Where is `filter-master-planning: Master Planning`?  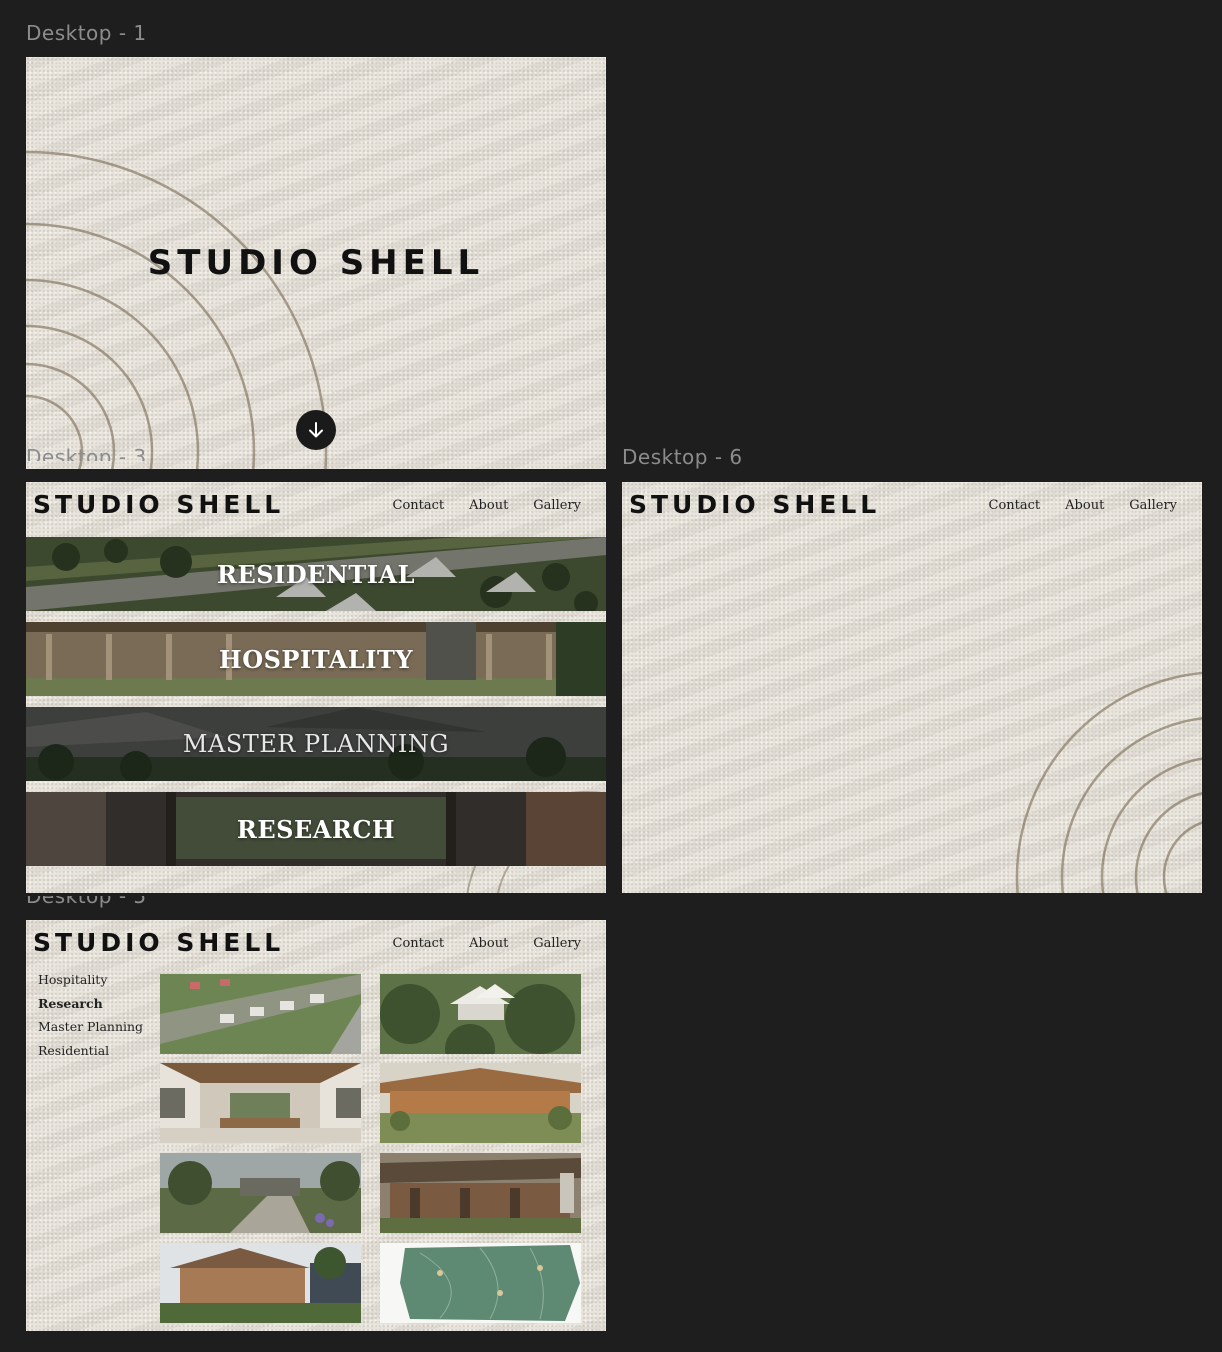
filter-master-planning: Master Planning is located at coordinates (90, 1031).